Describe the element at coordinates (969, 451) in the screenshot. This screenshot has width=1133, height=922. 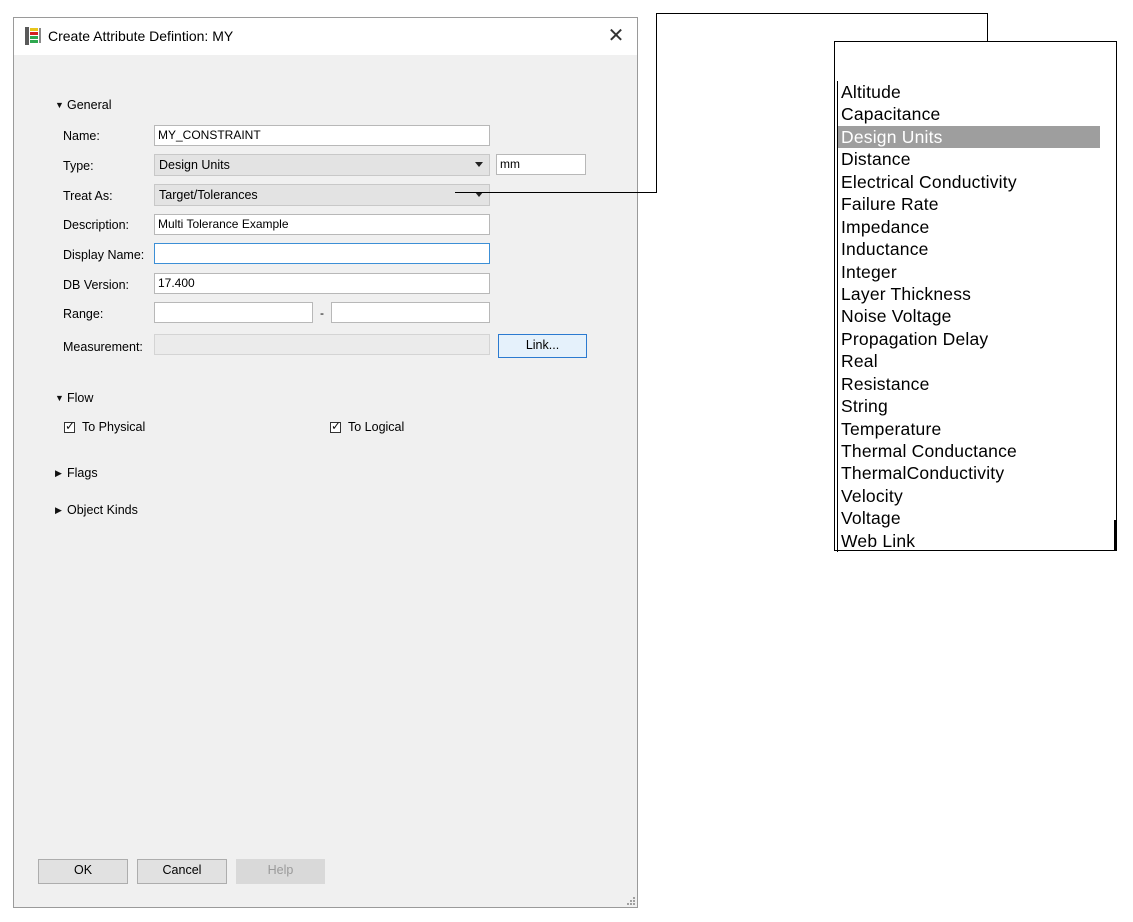
I see `type-list-item: Thermal Conductance` at that location.